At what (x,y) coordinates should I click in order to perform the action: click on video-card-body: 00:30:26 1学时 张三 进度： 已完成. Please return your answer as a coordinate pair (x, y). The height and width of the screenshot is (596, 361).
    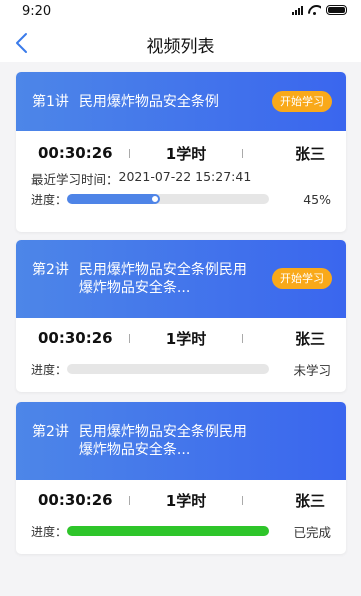
    Looking at the image, I should click on (181, 512).